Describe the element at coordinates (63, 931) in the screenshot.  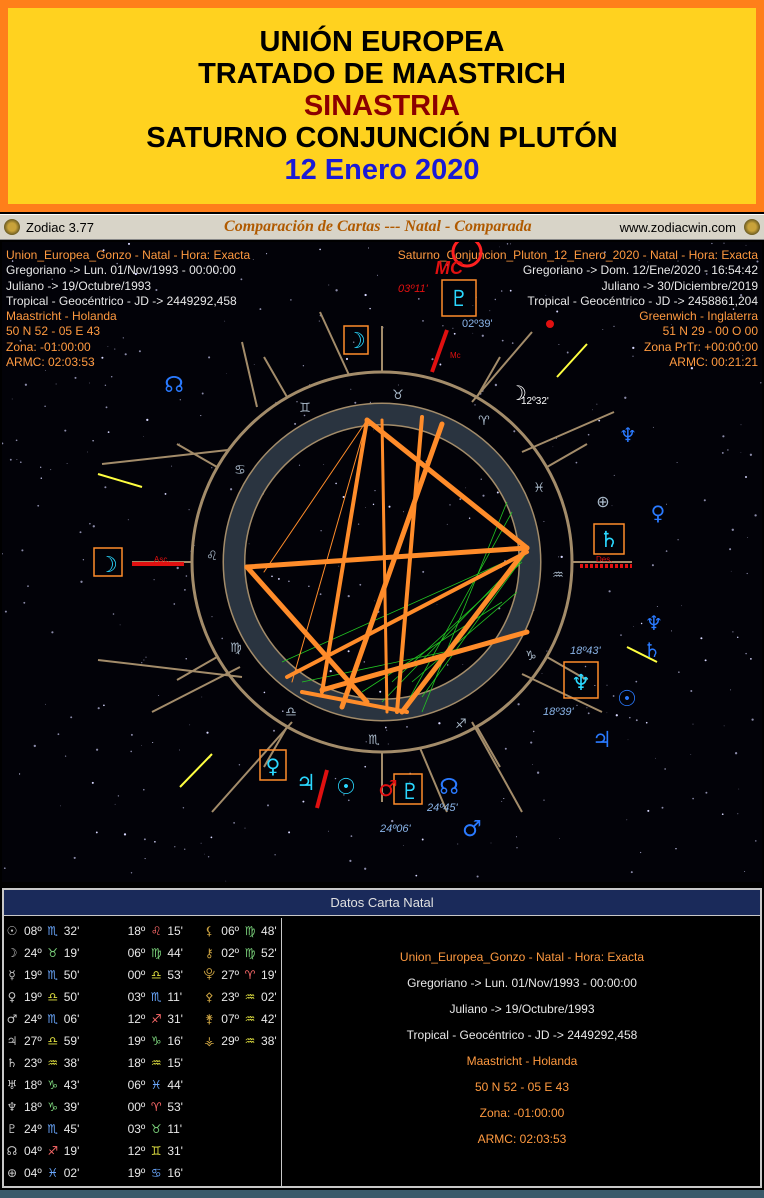
I see `table-cell: ☉ 08º ♏ 32'` at that location.